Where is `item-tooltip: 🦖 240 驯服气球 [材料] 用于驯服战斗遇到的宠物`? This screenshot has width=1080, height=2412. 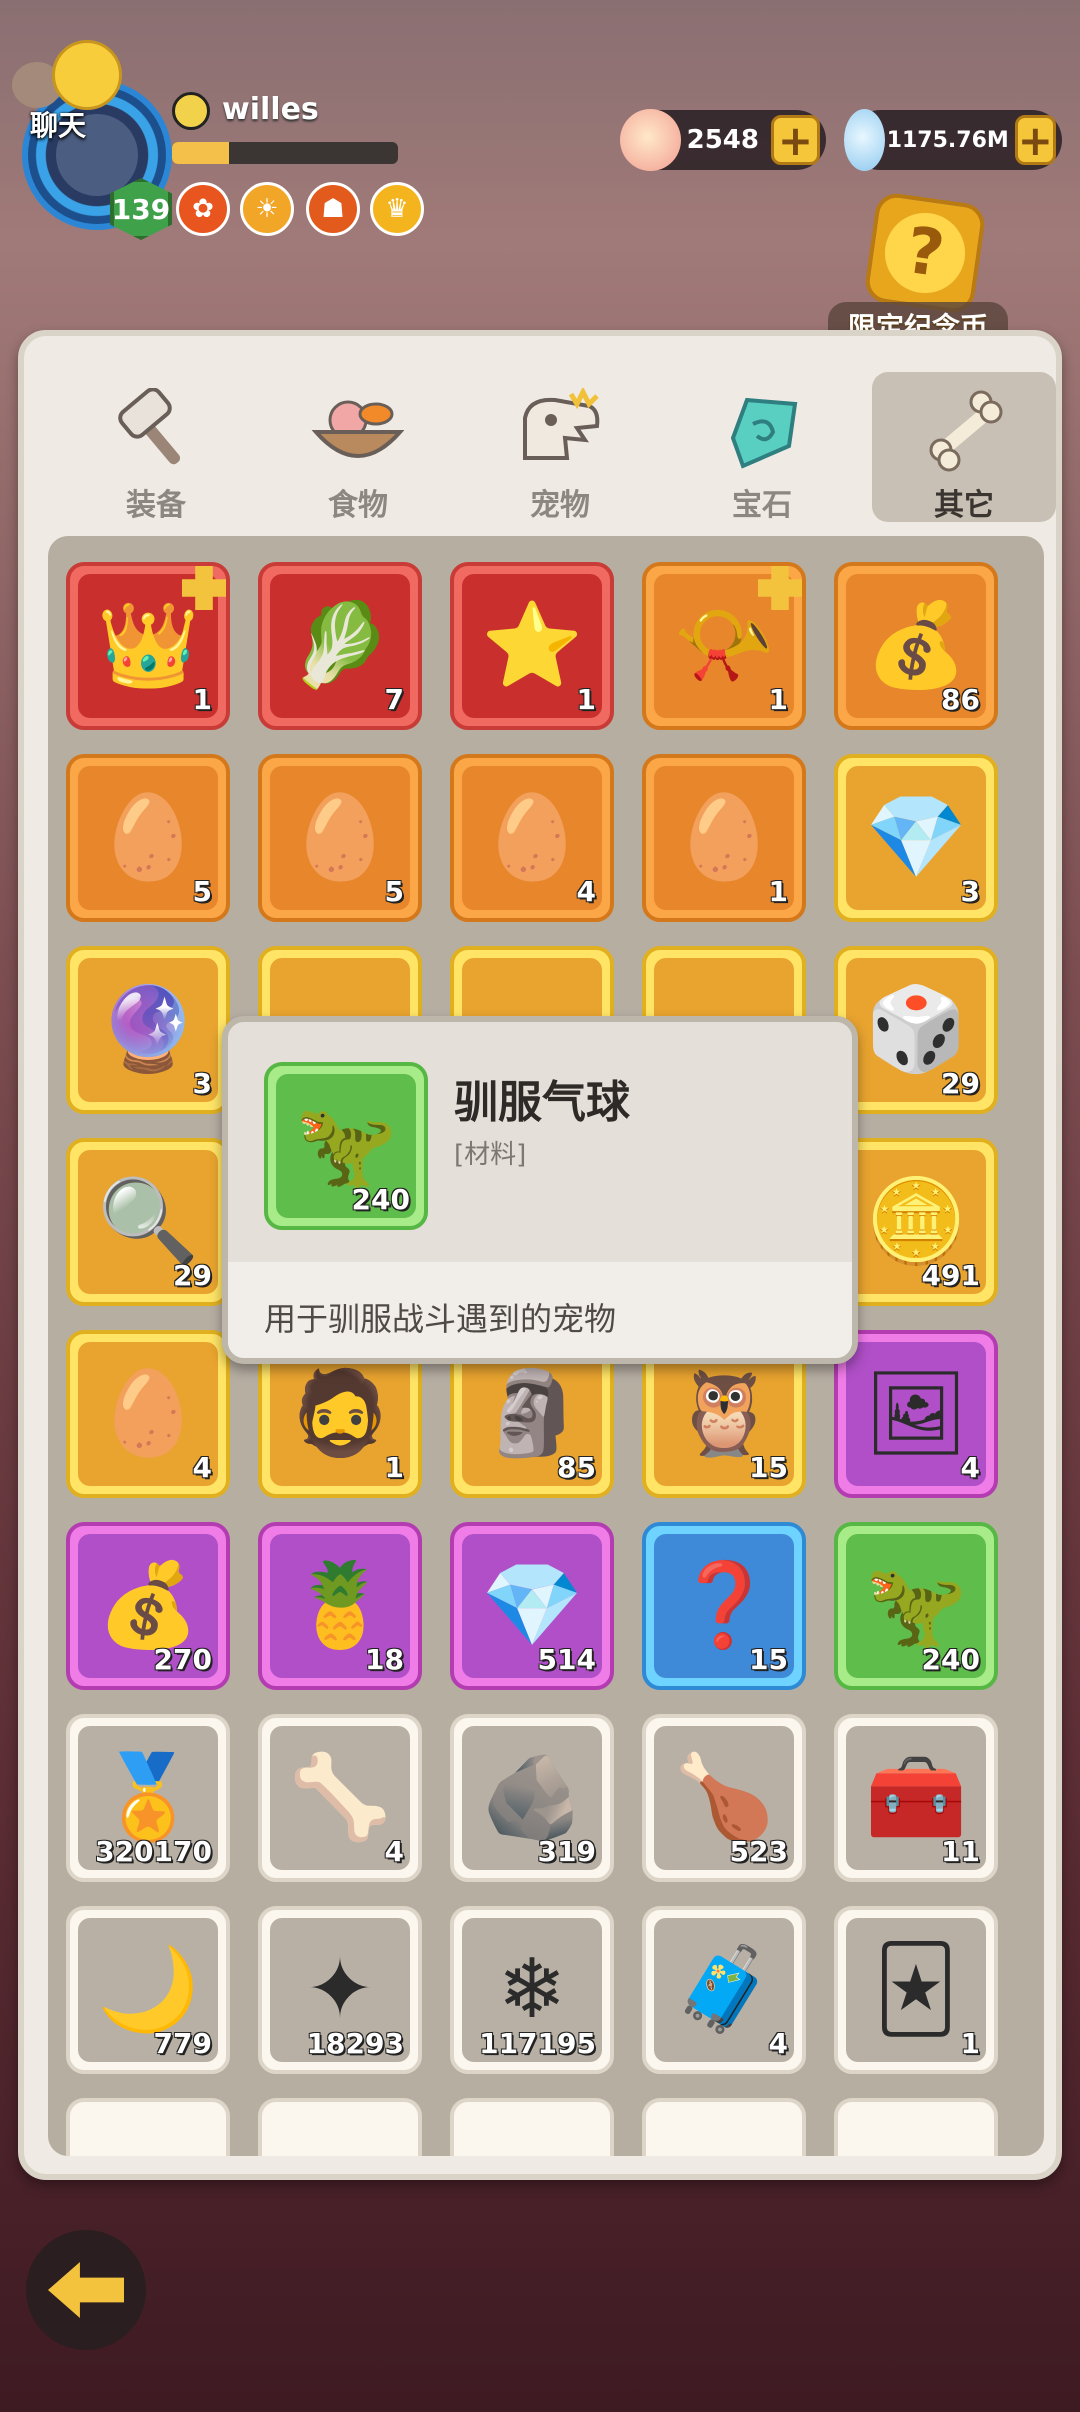
item-tooltip: 🦖 240 驯服气球 [材料] 用于驯服战斗遇到的宠物 is located at coordinates (540, 1190).